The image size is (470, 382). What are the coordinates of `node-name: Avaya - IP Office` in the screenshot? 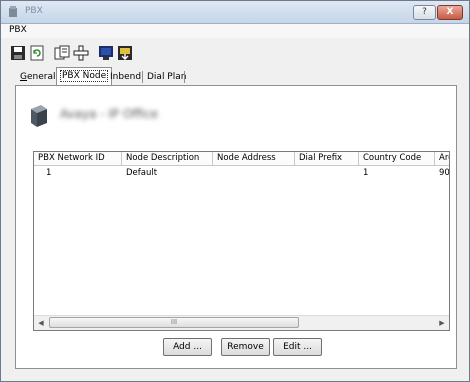 It's located at (109, 114).